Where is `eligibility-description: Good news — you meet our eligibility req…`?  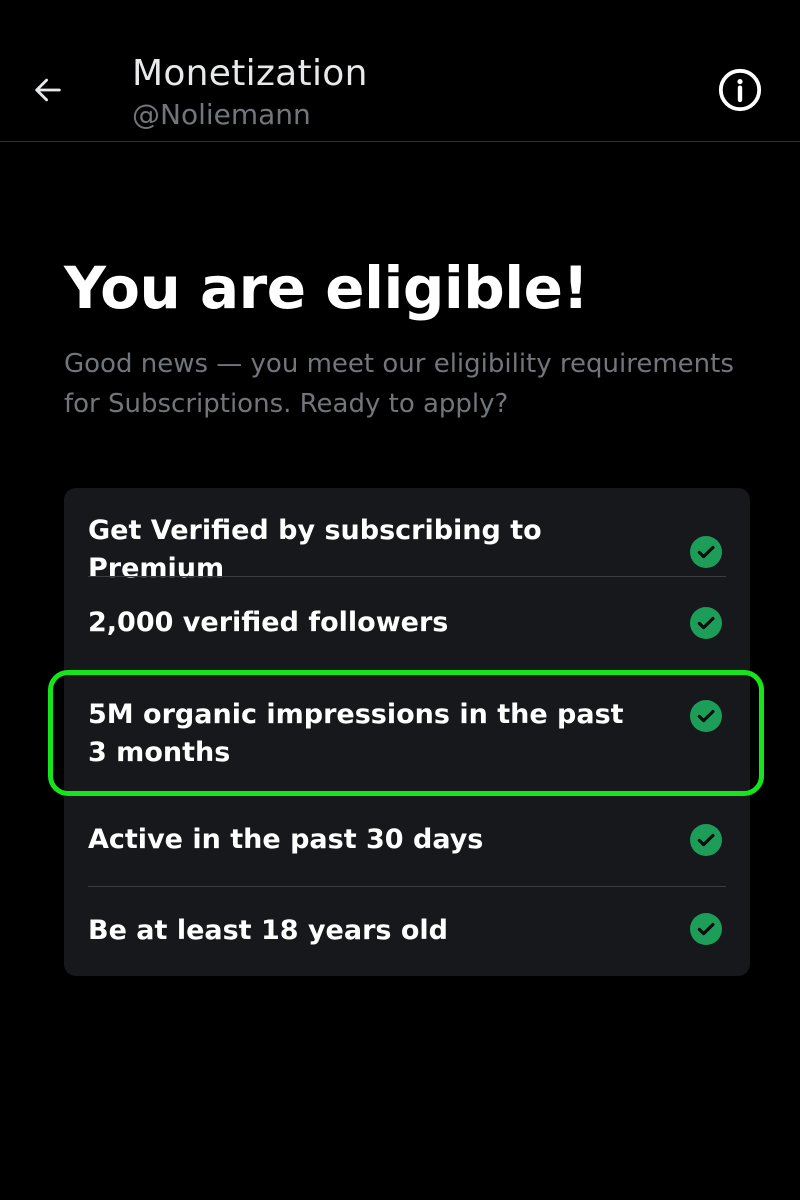 eligibility-description: Good news — you meet our eligibility req… is located at coordinates (399, 384).